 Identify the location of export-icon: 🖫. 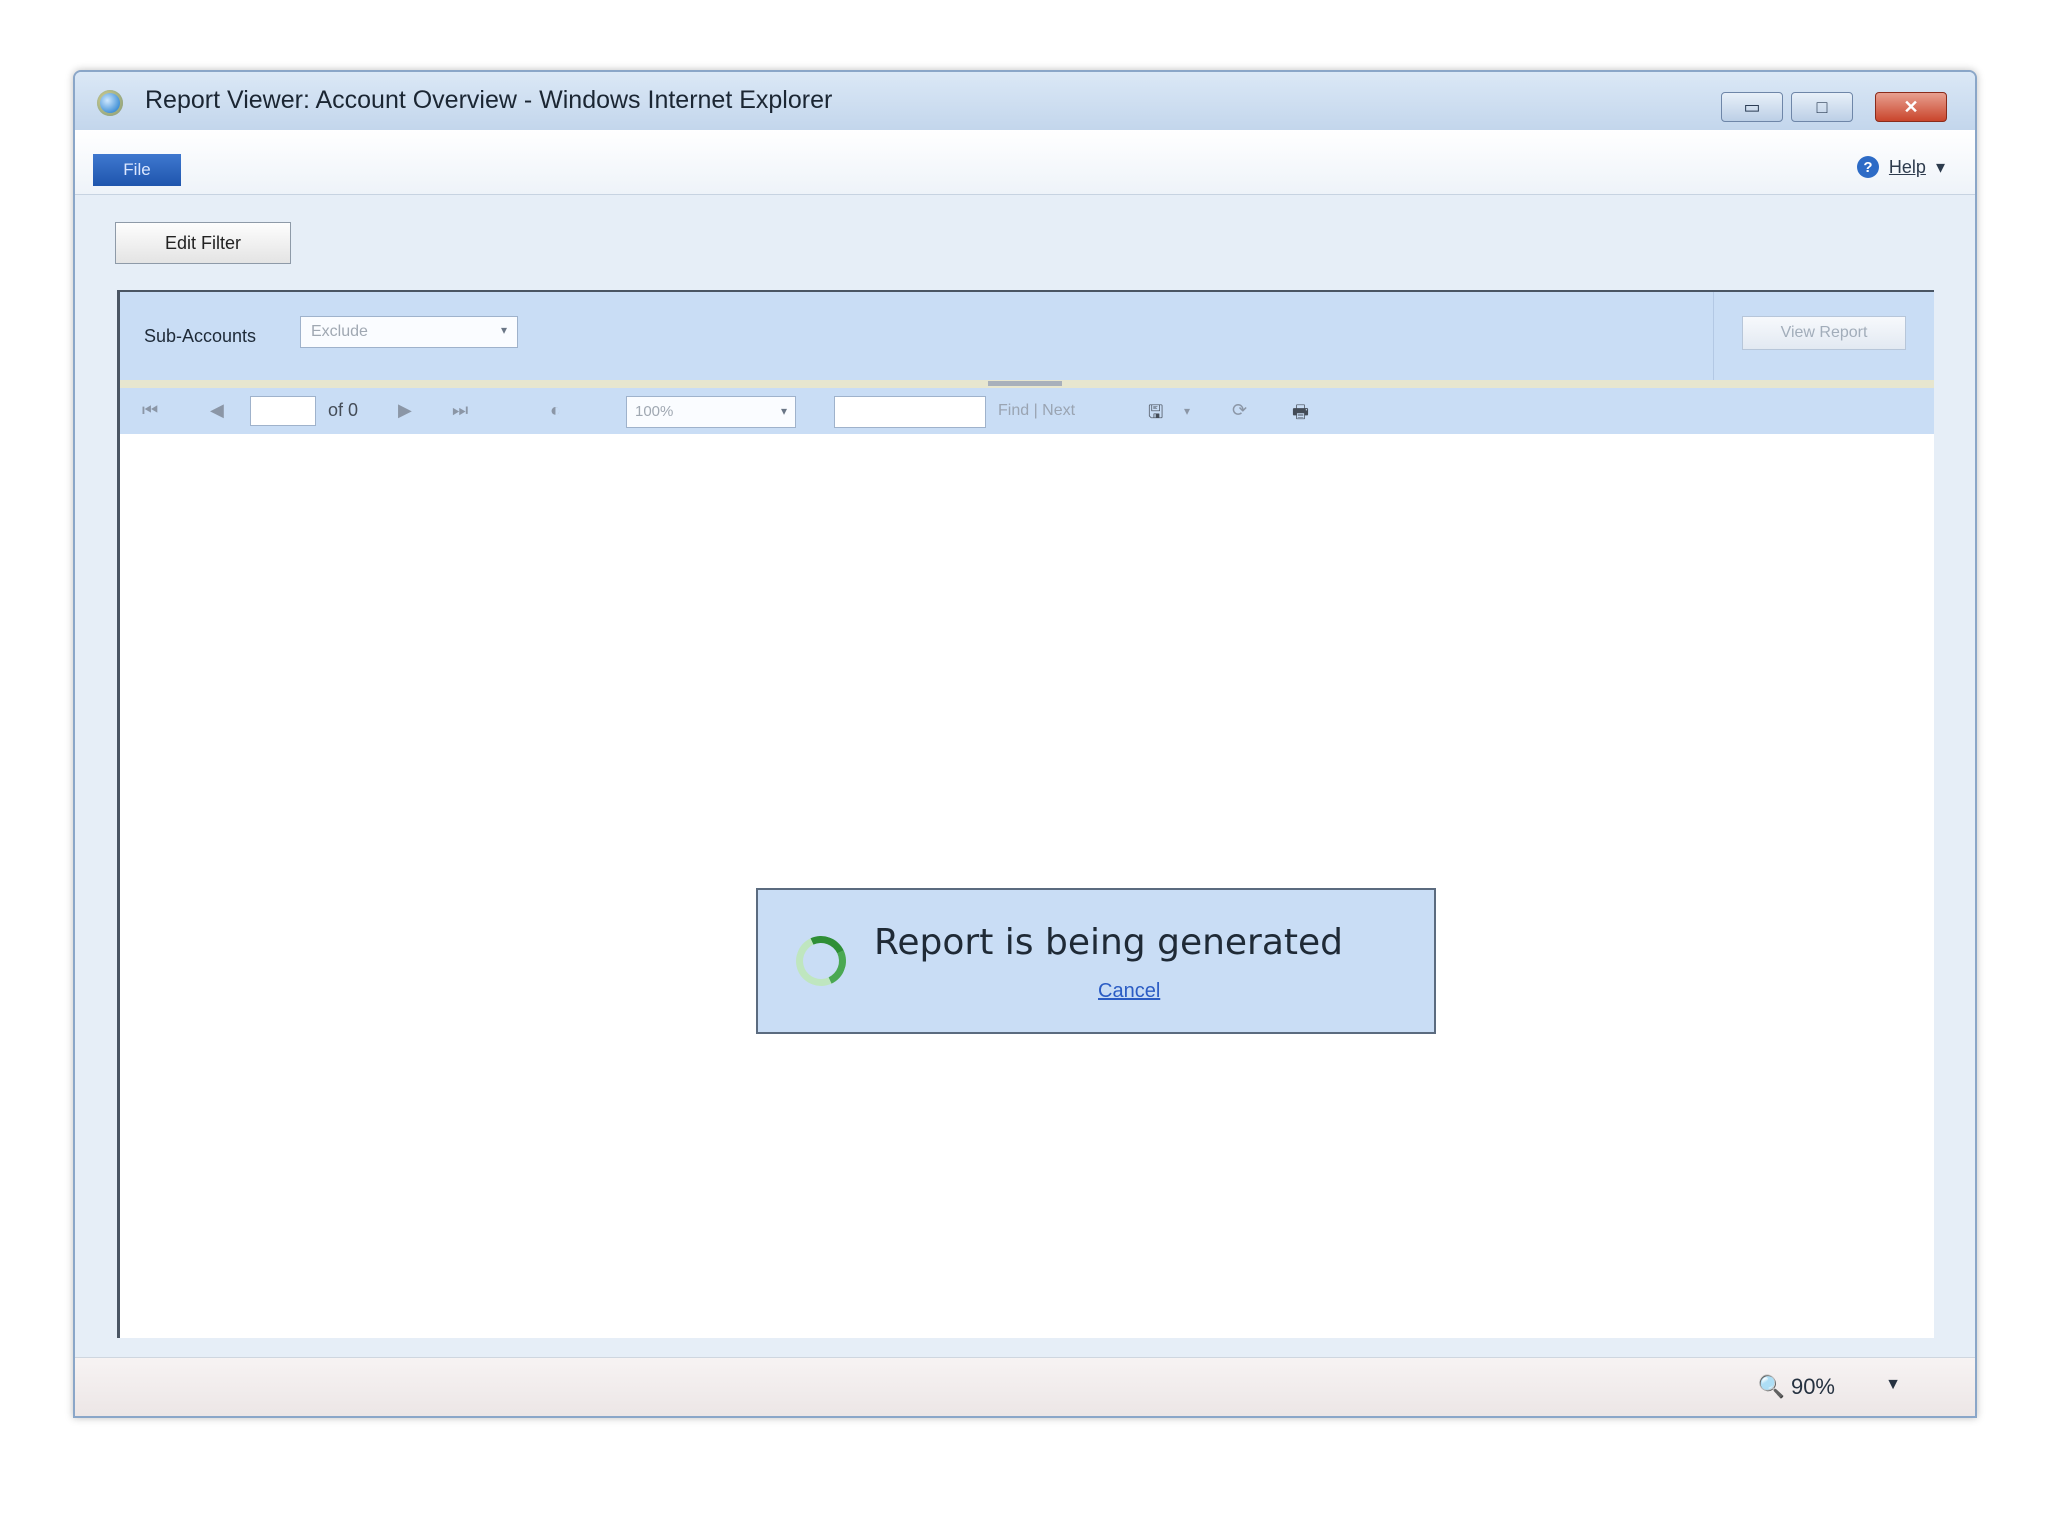
(1155, 415).